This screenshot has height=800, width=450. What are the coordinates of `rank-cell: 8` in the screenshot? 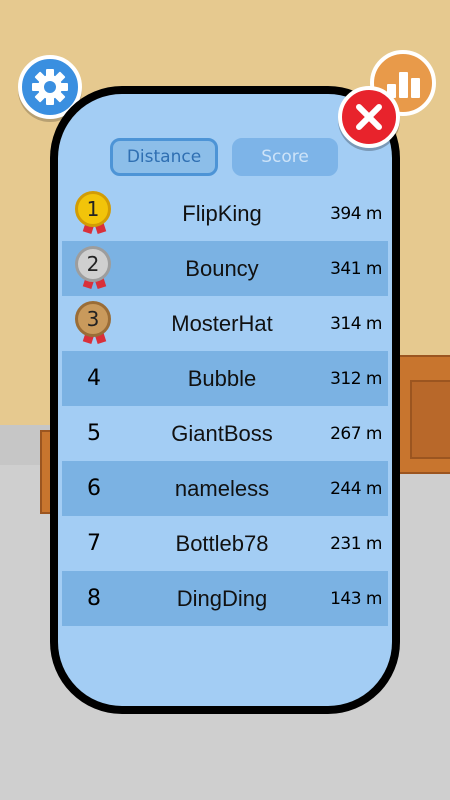 It's located at (94, 598).